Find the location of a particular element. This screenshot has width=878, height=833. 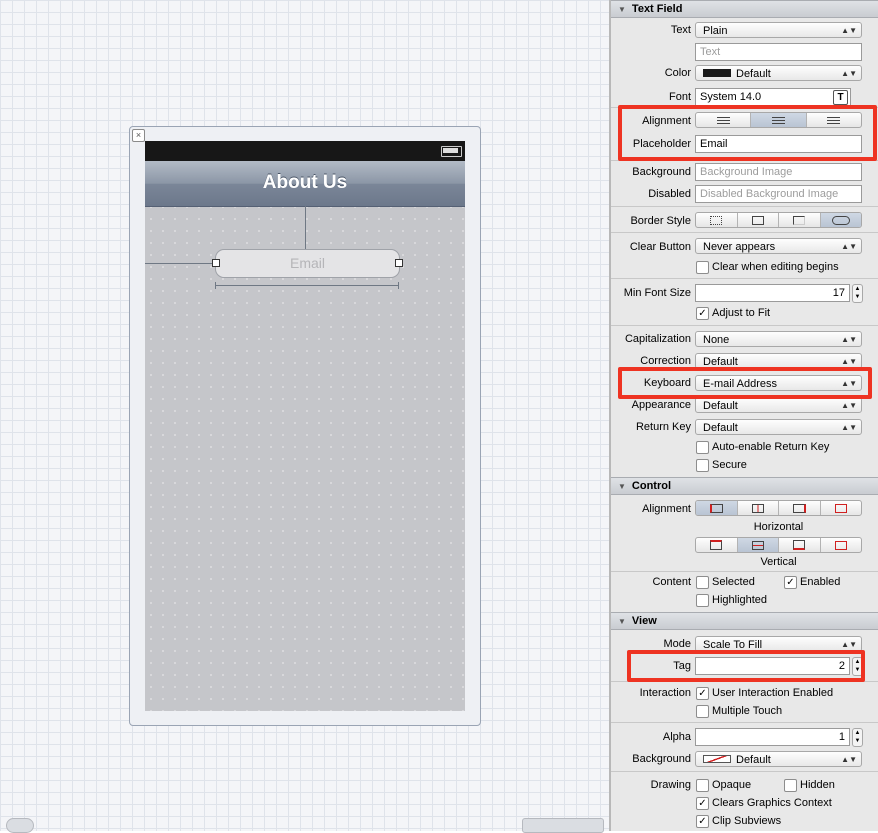

clears-context-checkbox: ✓ is located at coordinates (702, 803).